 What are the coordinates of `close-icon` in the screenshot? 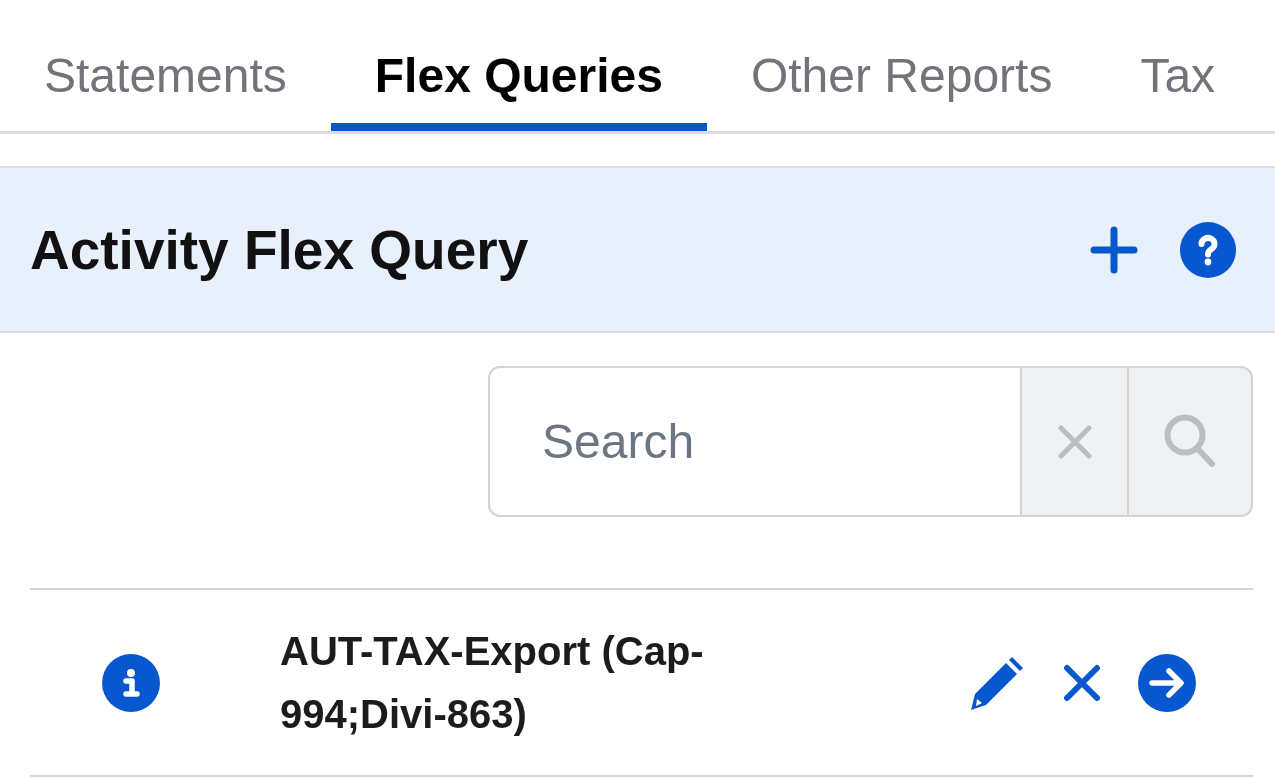 It's located at (1074, 441).